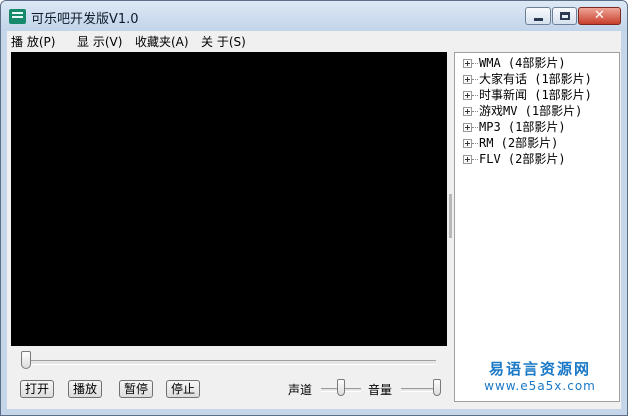 The image size is (628, 416). Describe the element at coordinates (99, 41) in the screenshot. I see `menu-view: 显 示(V)` at that location.